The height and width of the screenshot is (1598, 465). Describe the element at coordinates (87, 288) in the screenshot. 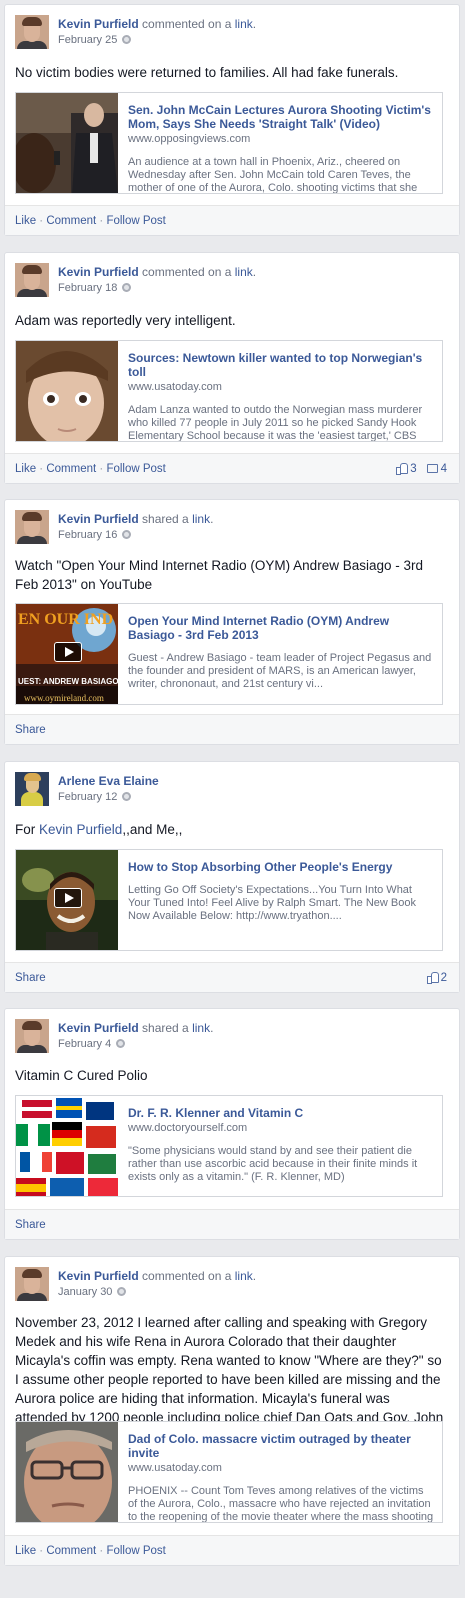

I see `timestamp: February 18` at that location.